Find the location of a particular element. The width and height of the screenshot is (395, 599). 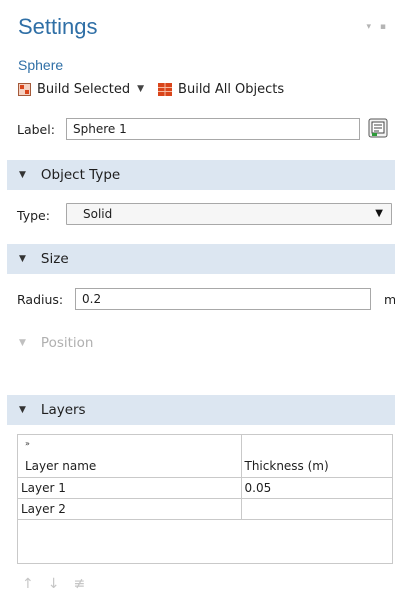

table-header-row: » Layer name Thickness (m) is located at coordinates (205, 456).